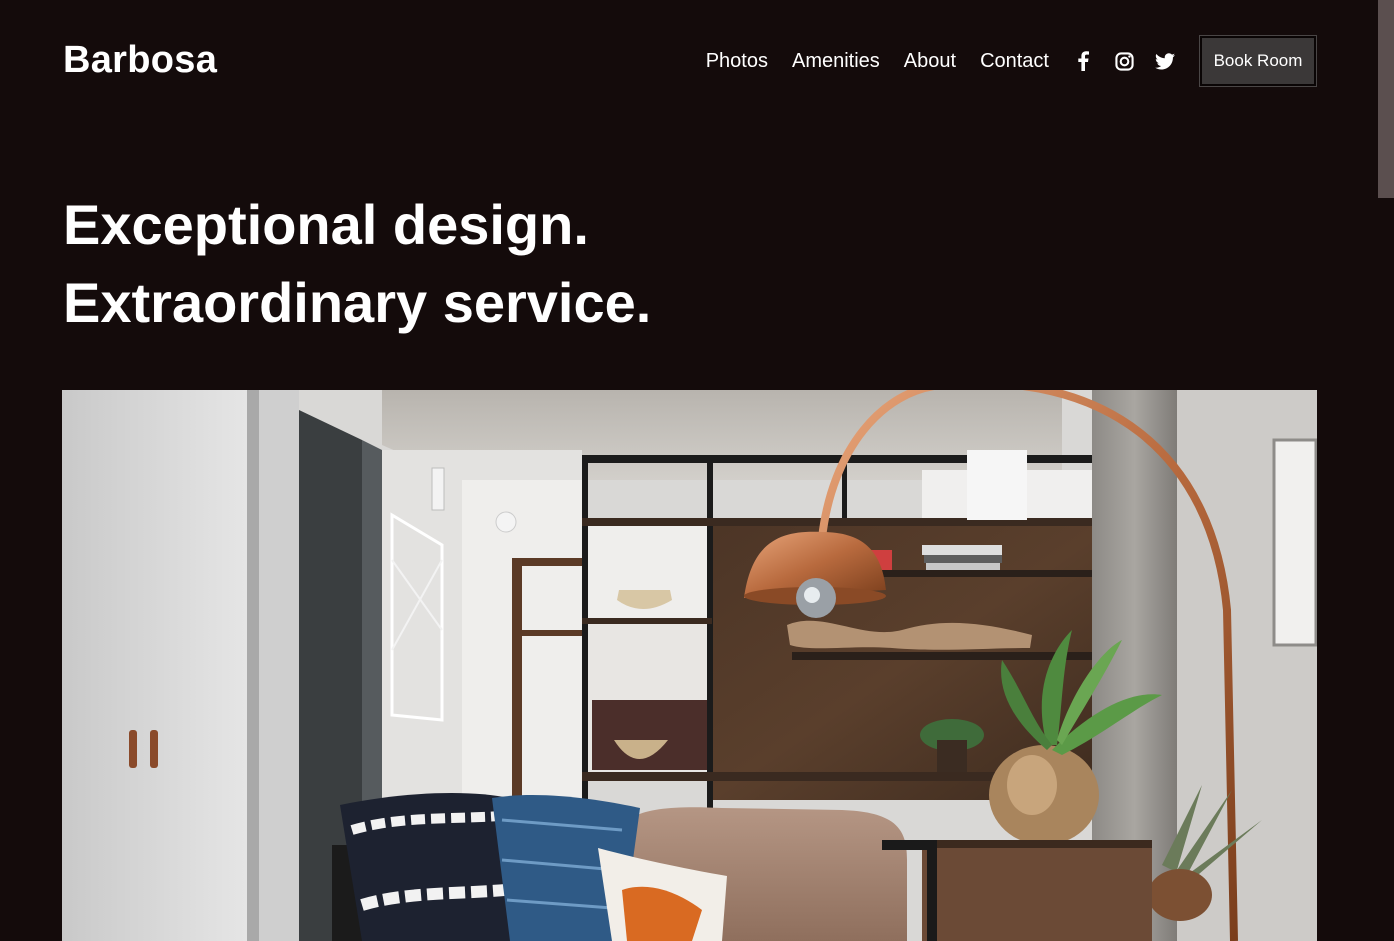 The image size is (1394, 941). Describe the element at coordinates (1258, 61) in the screenshot. I see `book-room-button: Book Room` at that location.